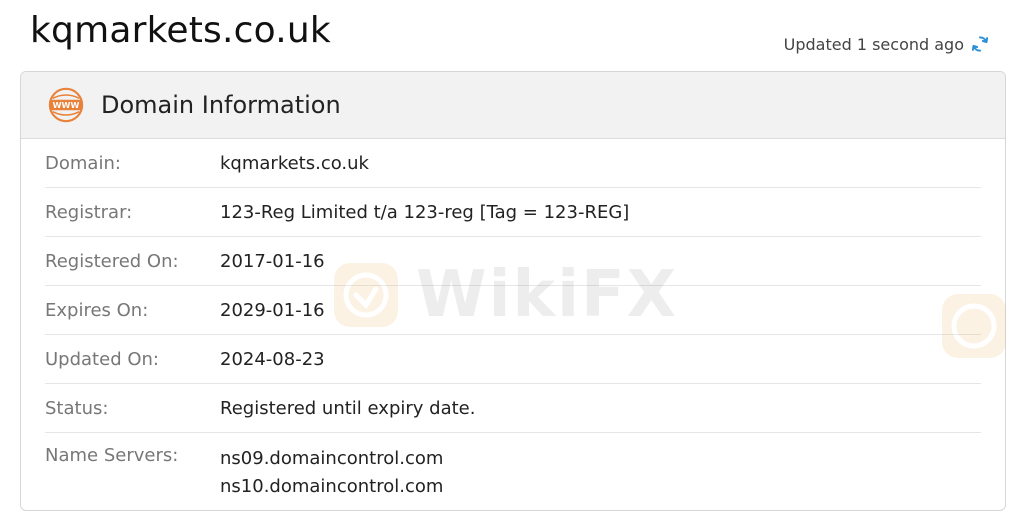  Describe the element at coordinates (980, 44) in the screenshot. I see `refresh-icon` at that location.